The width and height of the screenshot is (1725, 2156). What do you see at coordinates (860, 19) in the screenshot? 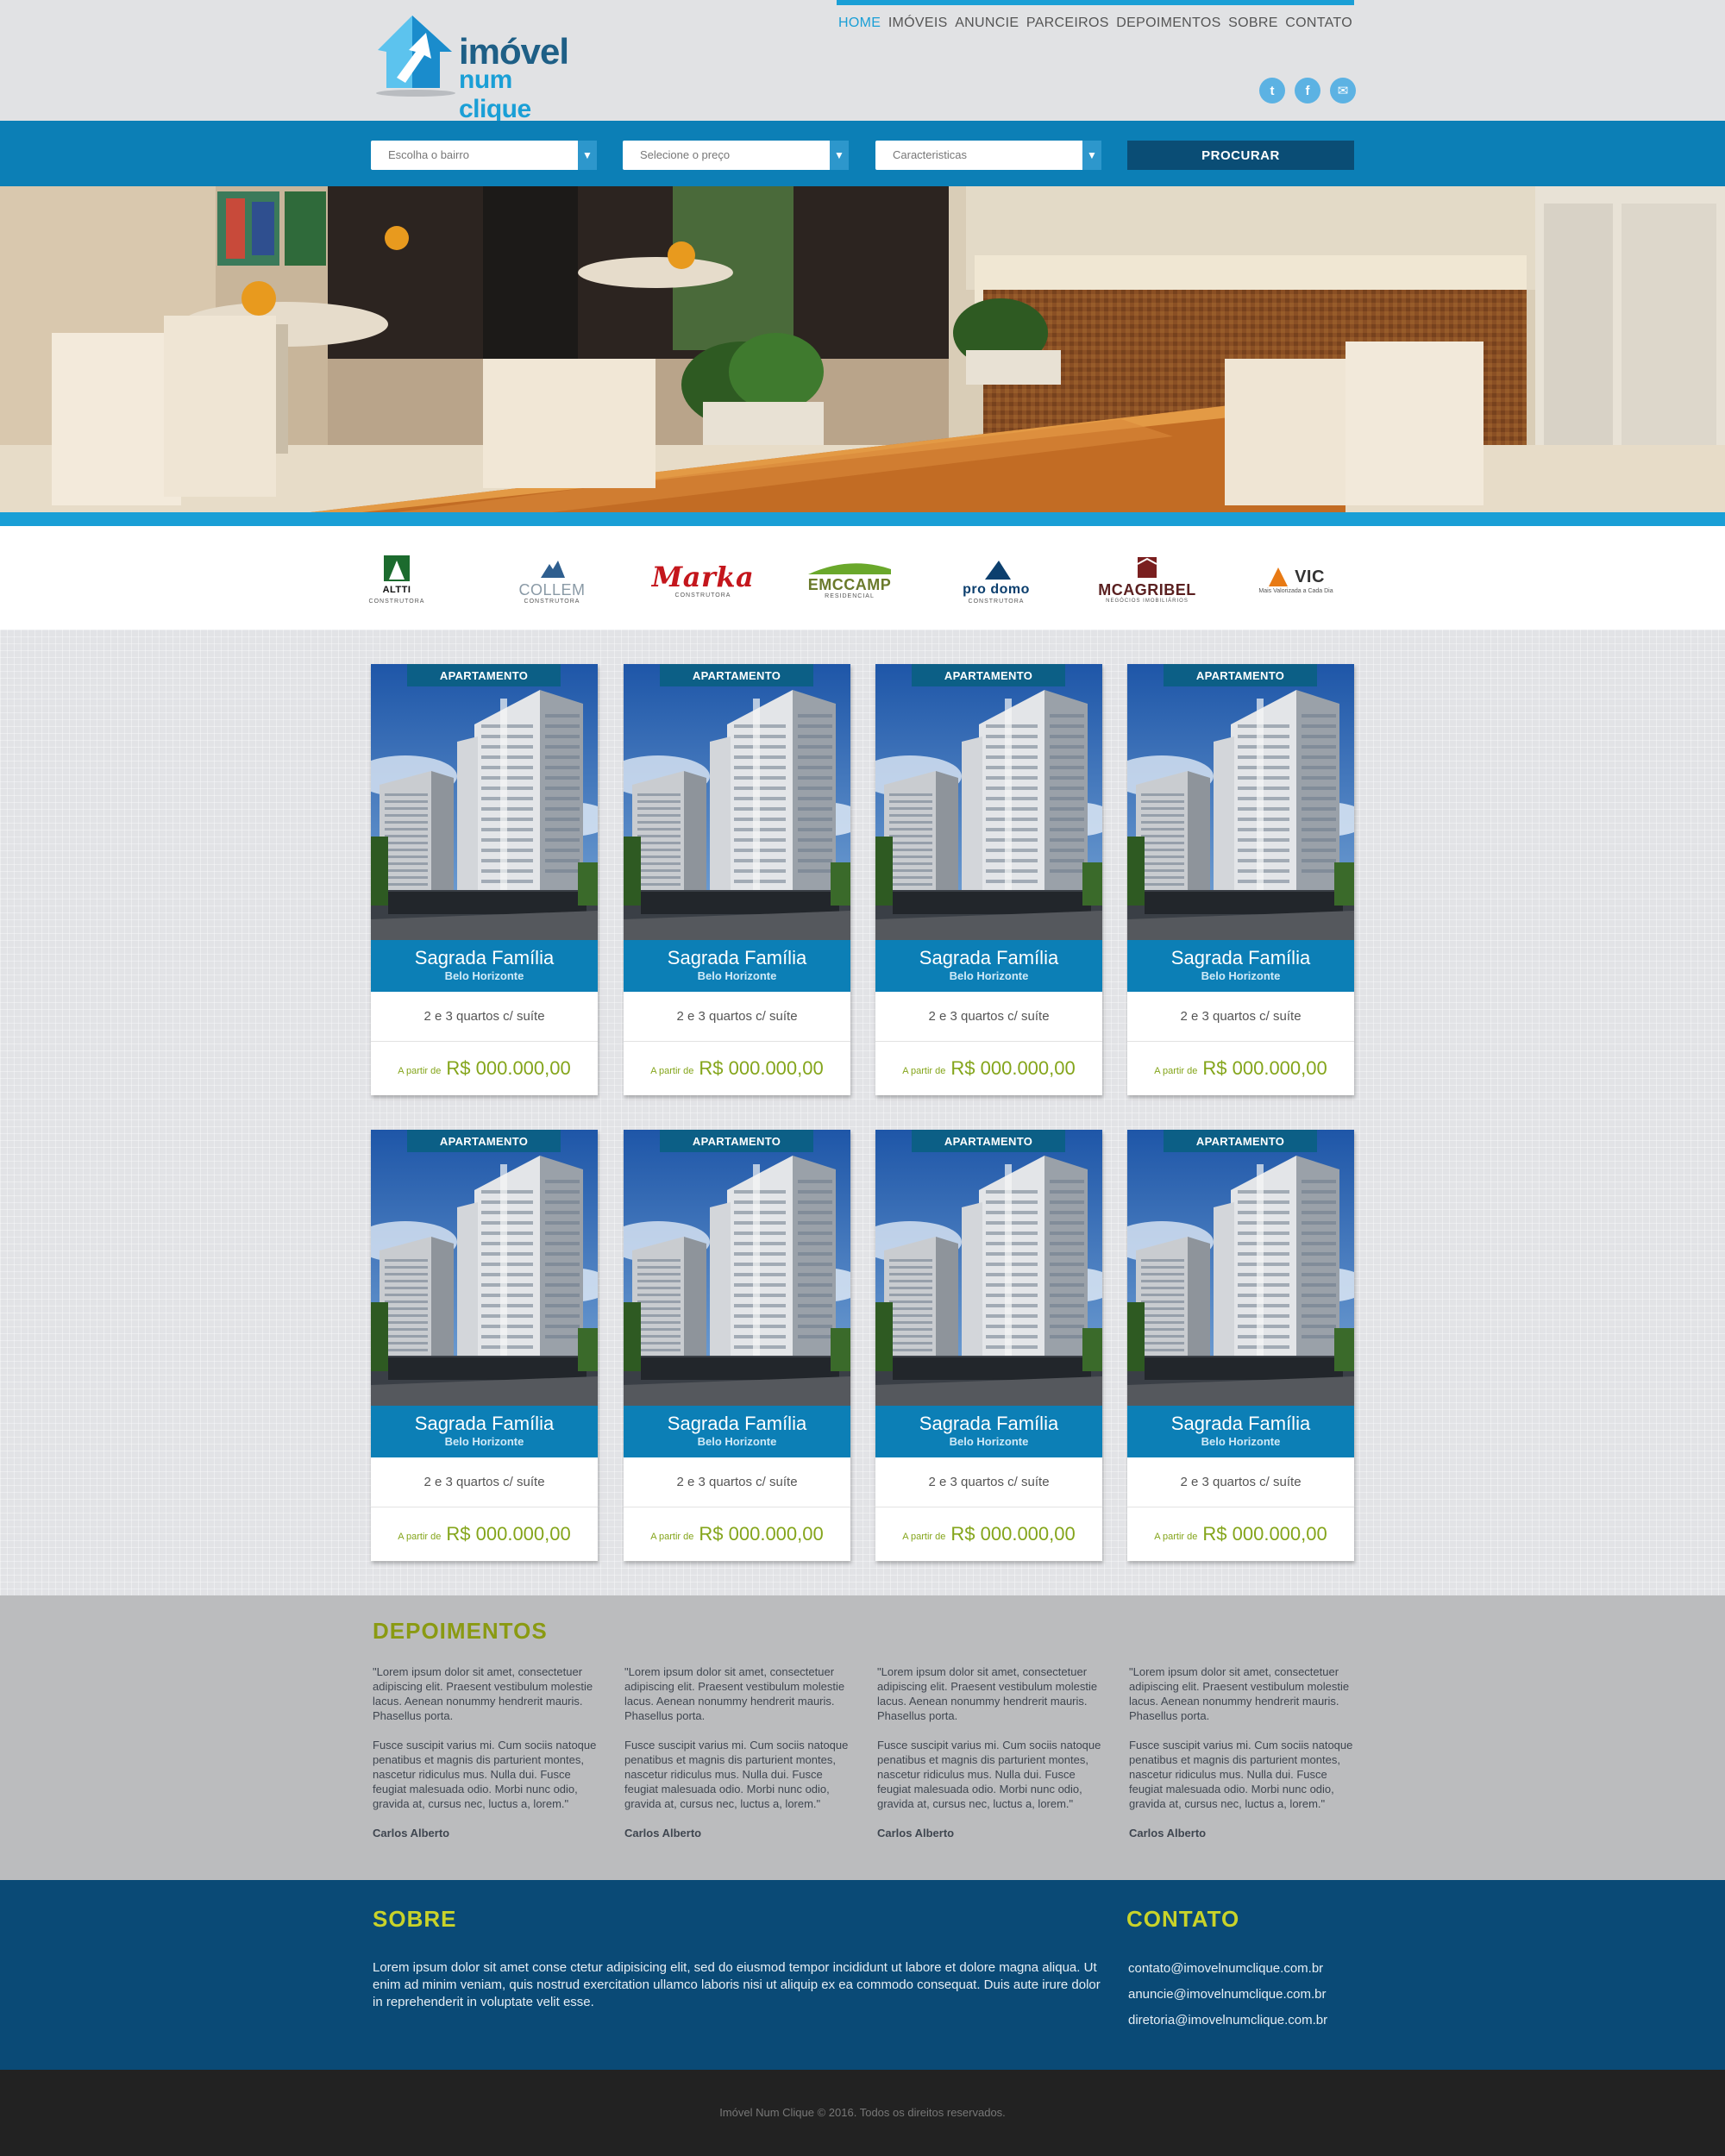
I see `nav-home: HOME` at bounding box center [860, 19].